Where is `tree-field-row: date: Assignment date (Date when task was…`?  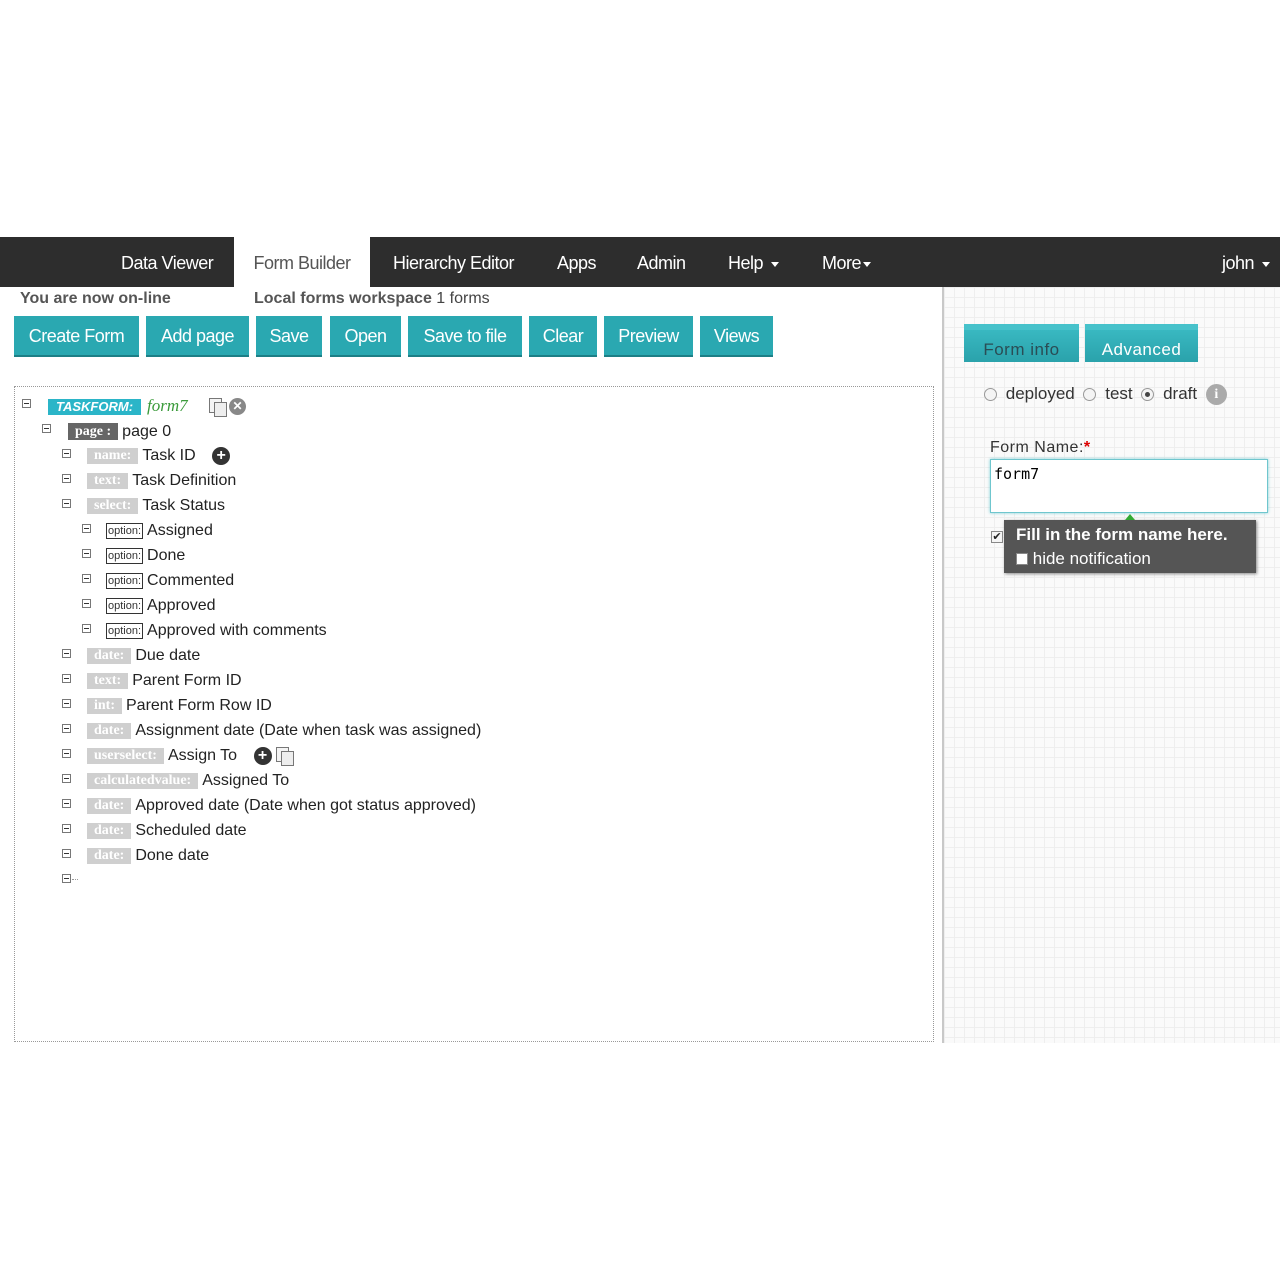
tree-field-row: date: Assignment date (Date when task was… is located at coordinates (284, 731).